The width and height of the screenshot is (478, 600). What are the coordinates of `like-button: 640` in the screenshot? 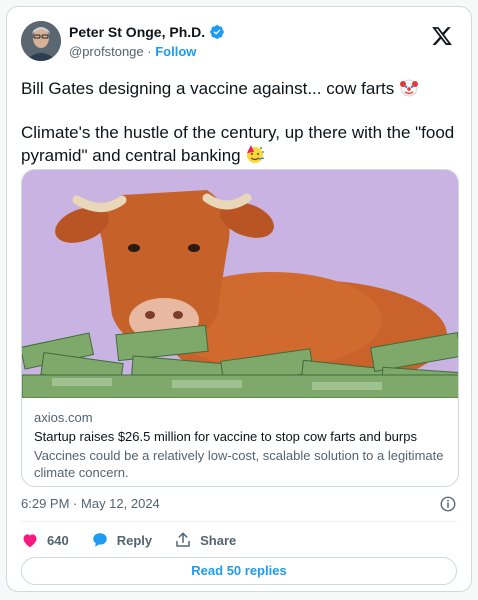 It's located at (45, 540).